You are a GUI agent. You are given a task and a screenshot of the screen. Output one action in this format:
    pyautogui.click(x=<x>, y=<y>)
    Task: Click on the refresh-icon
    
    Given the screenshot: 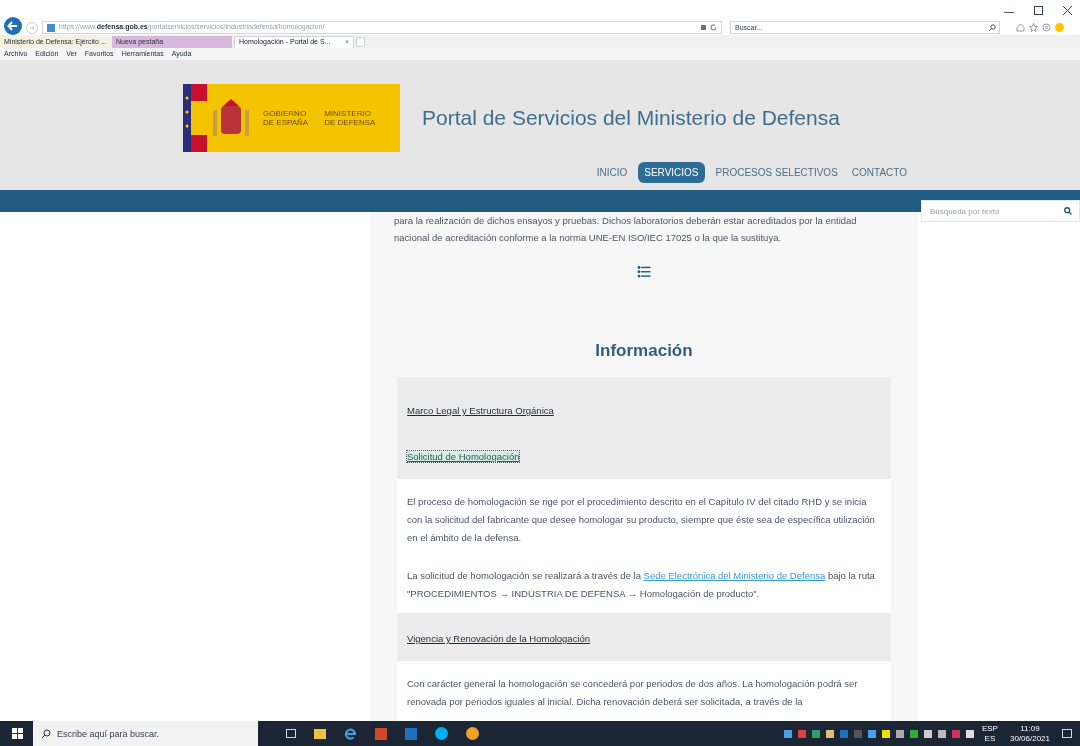 What is the action you would take?
    pyautogui.click(x=713, y=27)
    